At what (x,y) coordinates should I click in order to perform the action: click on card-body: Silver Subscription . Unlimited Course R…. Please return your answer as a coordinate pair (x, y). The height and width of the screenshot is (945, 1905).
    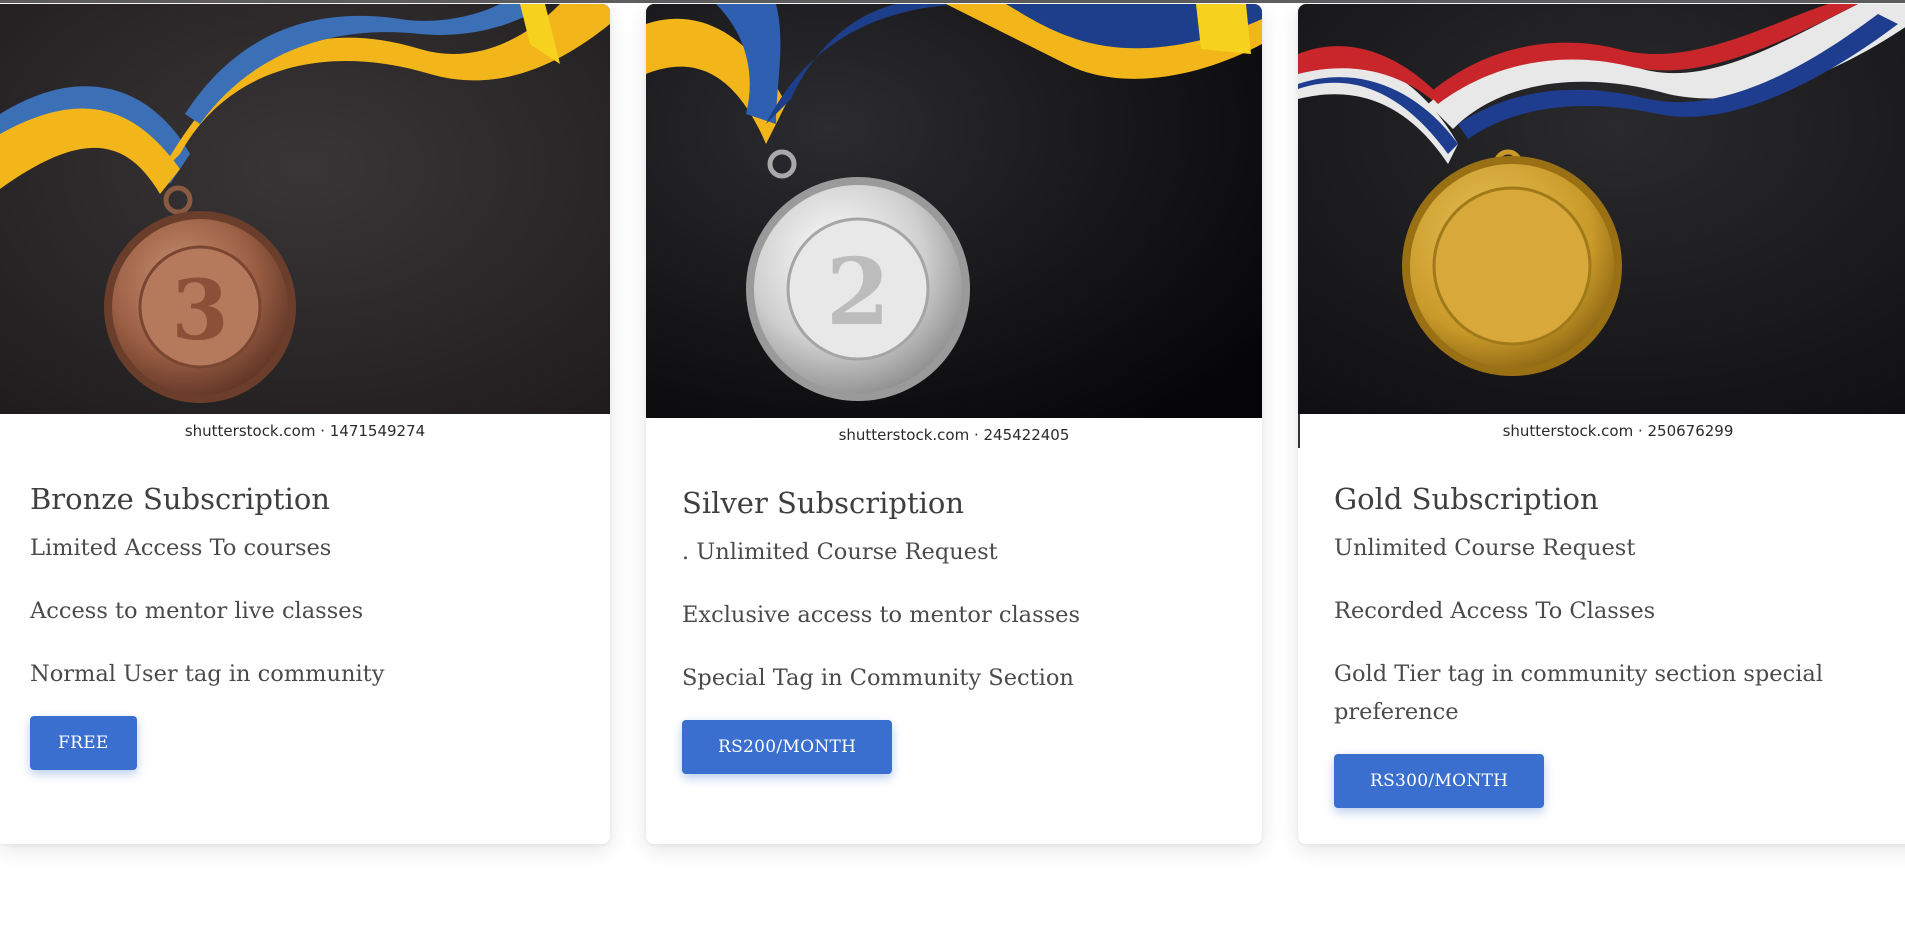
    Looking at the image, I should click on (957, 630).